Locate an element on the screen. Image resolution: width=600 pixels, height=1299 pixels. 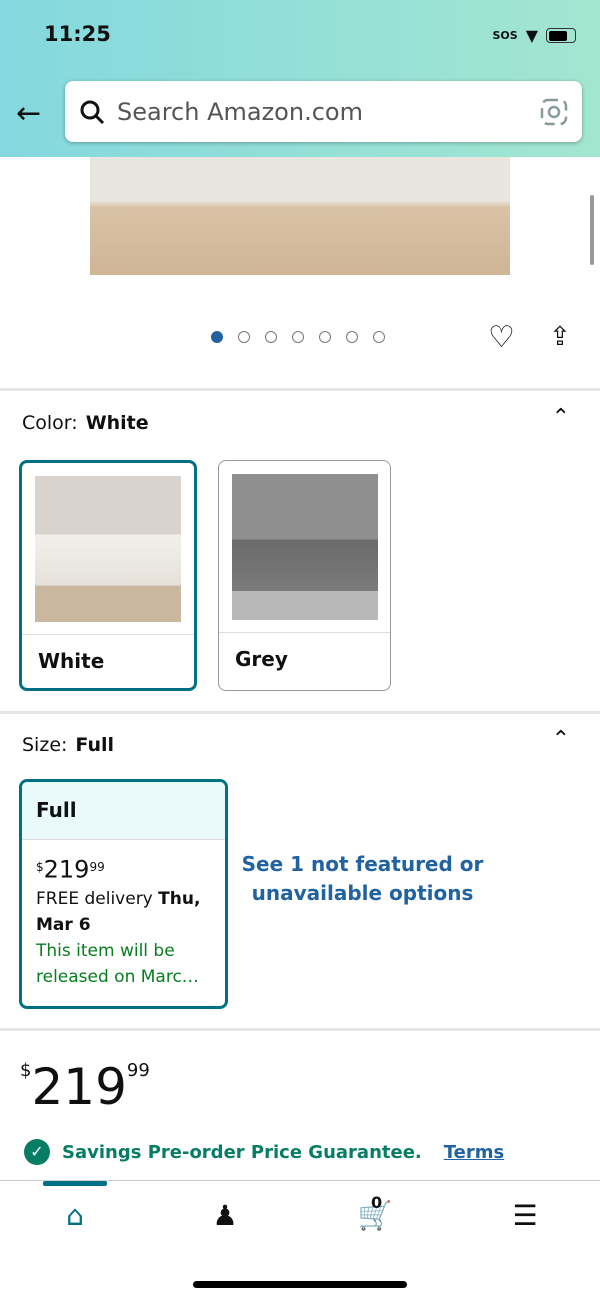
size-label: Size: Full is located at coordinates (68, 745).